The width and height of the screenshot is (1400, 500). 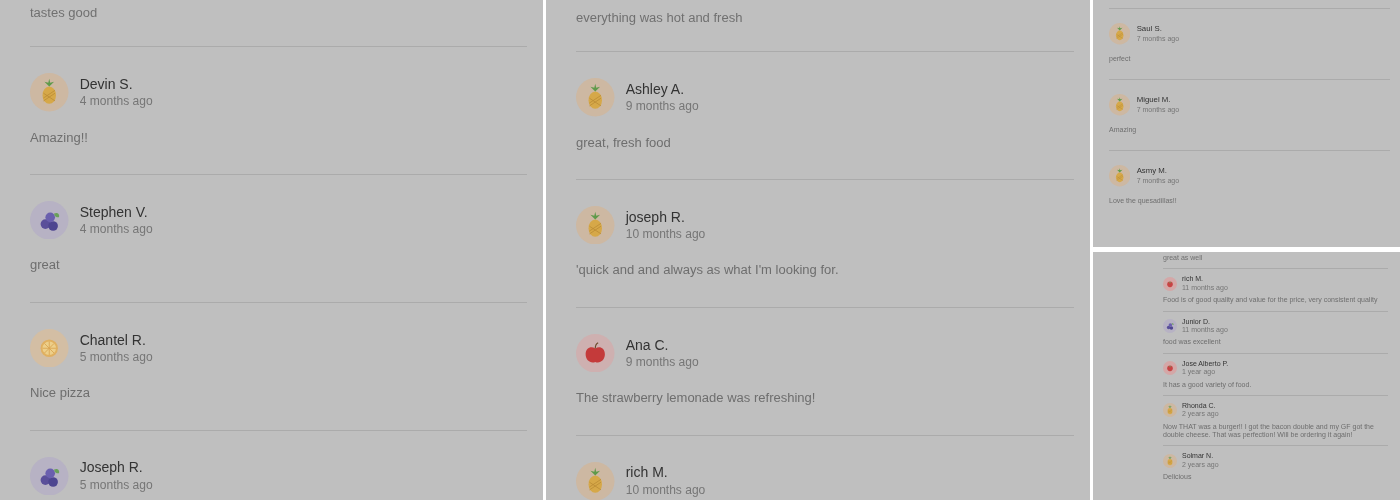 I want to click on reviewer-name: Devin S., so click(x=106, y=83).